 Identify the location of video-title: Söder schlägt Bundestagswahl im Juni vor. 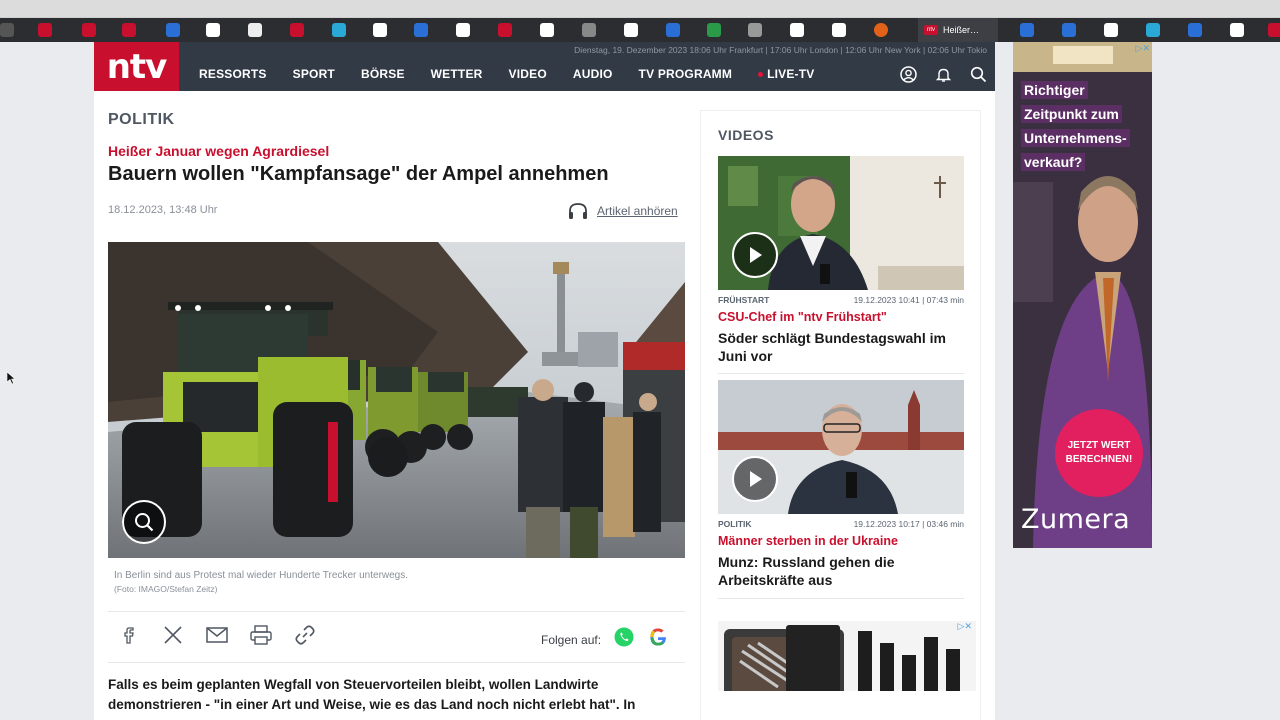
(843, 347).